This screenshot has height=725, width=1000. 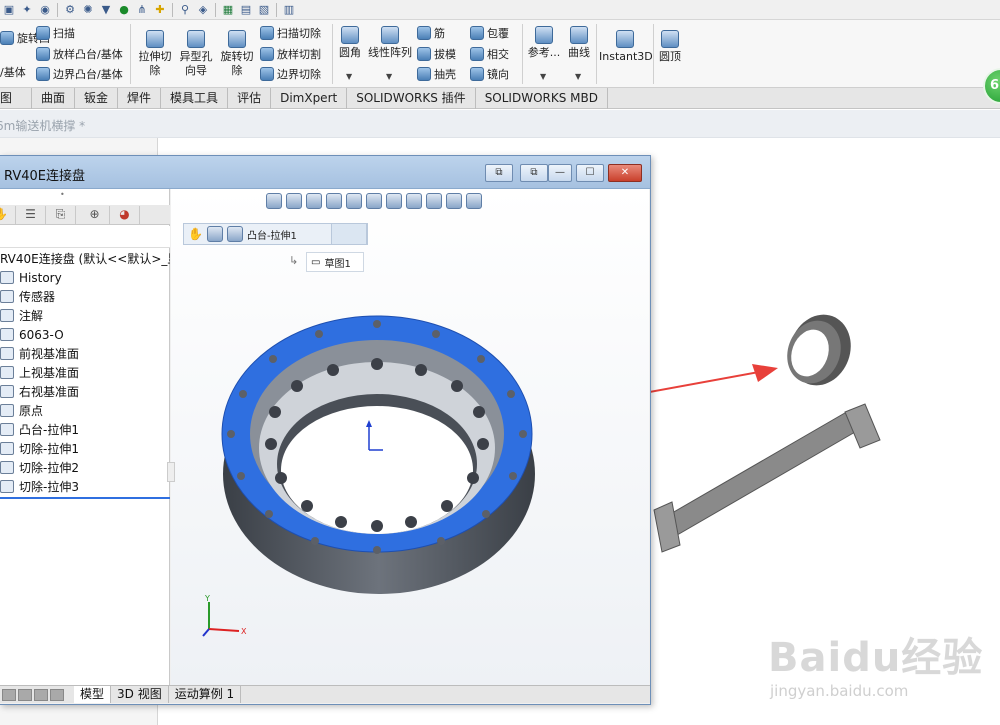 I want to click on linear-pattern-button: 线性阵列, so click(x=390, y=43).